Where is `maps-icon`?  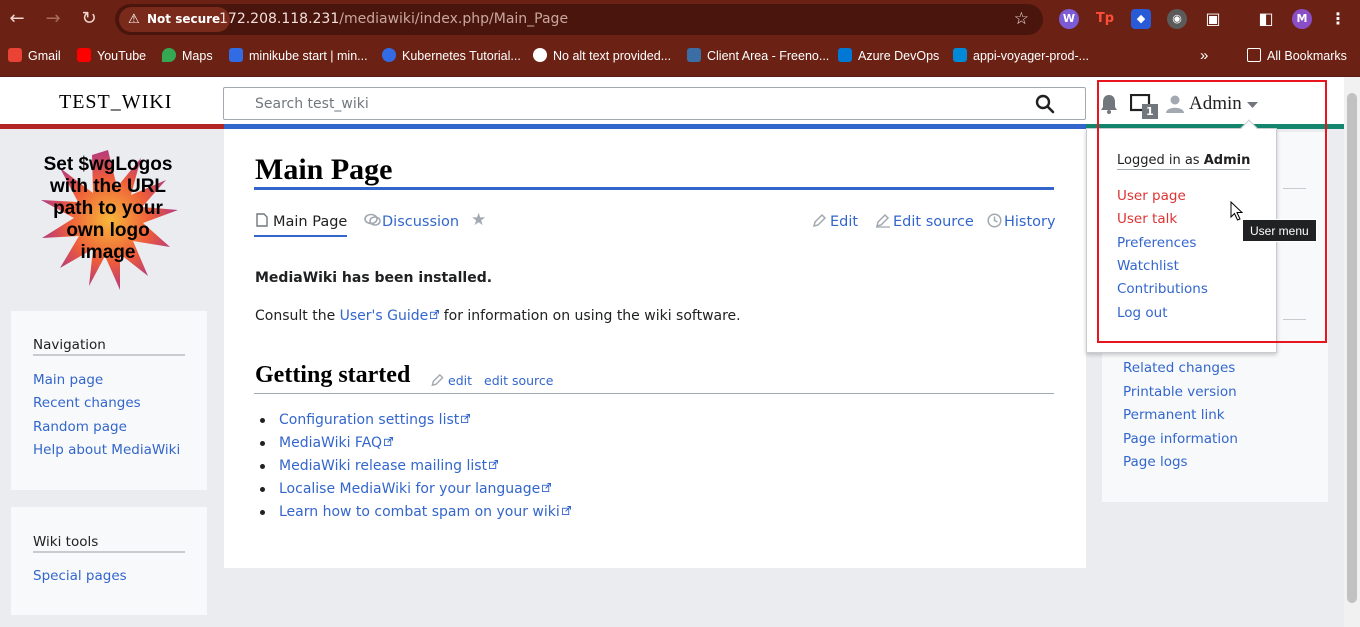
maps-icon is located at coordinates (169, 55).